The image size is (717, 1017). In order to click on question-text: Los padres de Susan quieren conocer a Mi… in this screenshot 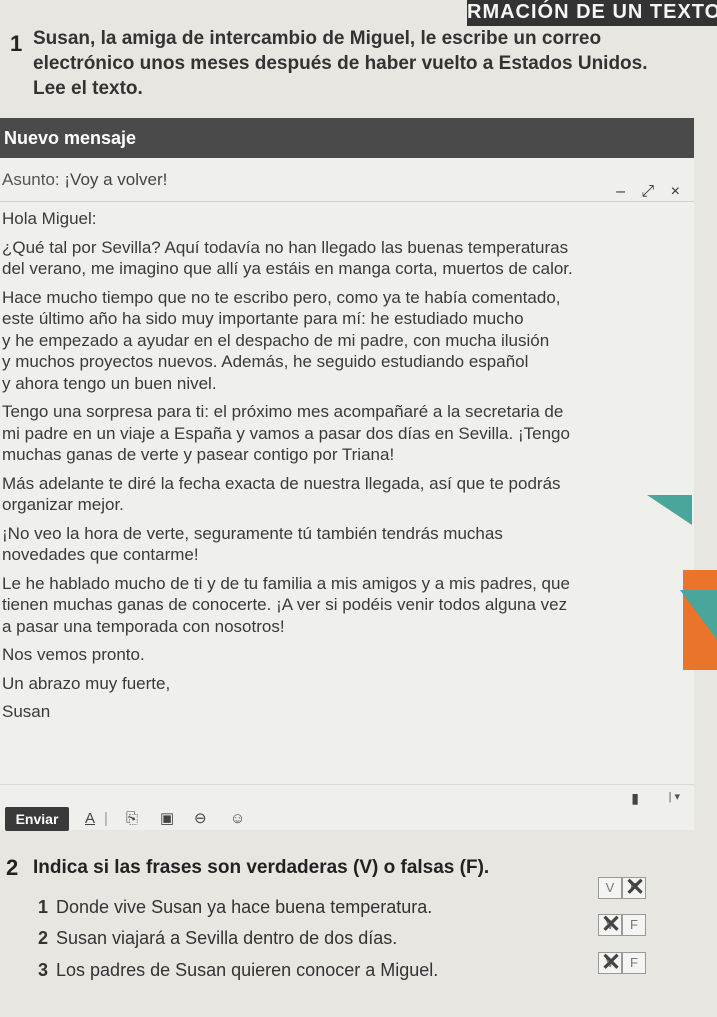, I will do `click(247, 970)`.